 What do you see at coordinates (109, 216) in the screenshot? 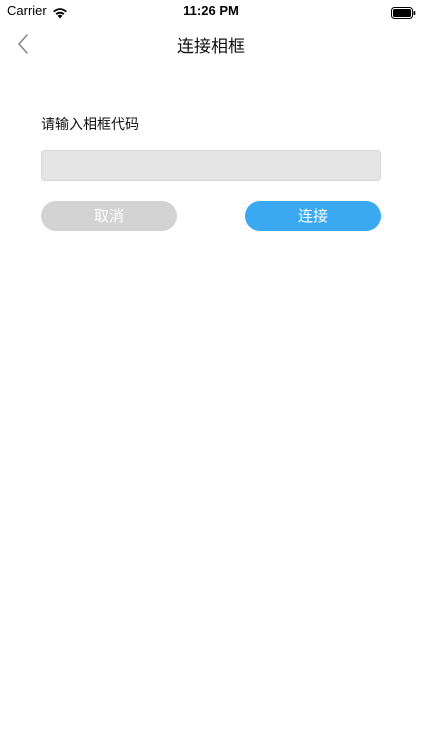
I see `cancel-button: 取消` at bounding box center [109, 216].